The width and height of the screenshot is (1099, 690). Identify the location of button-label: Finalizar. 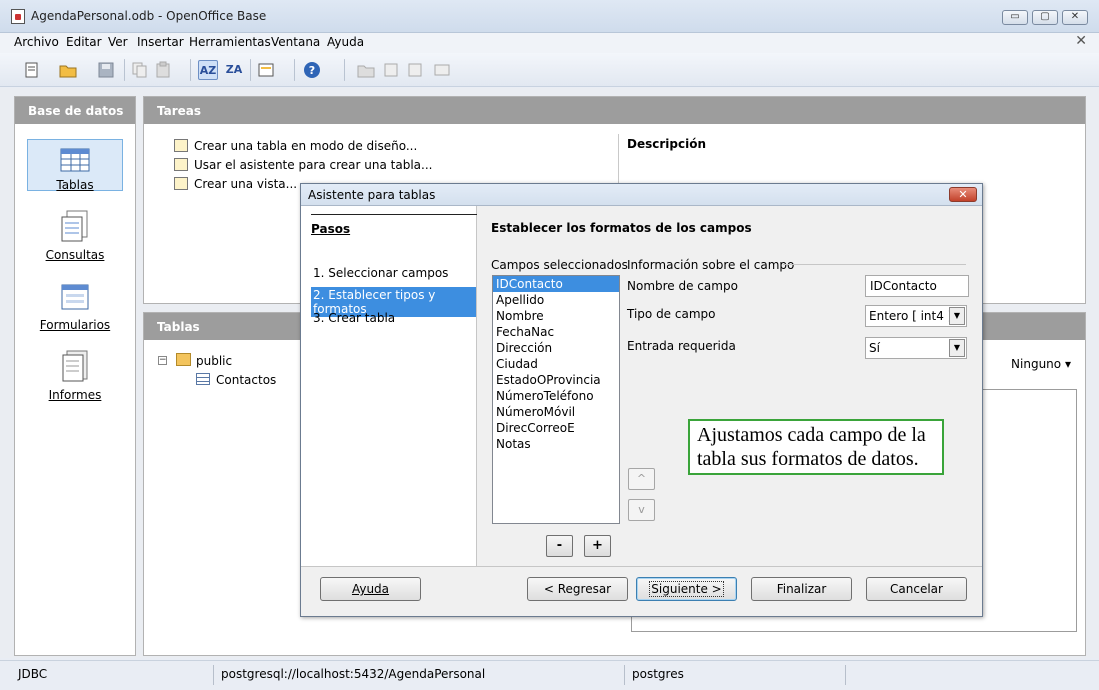
(801, 589).